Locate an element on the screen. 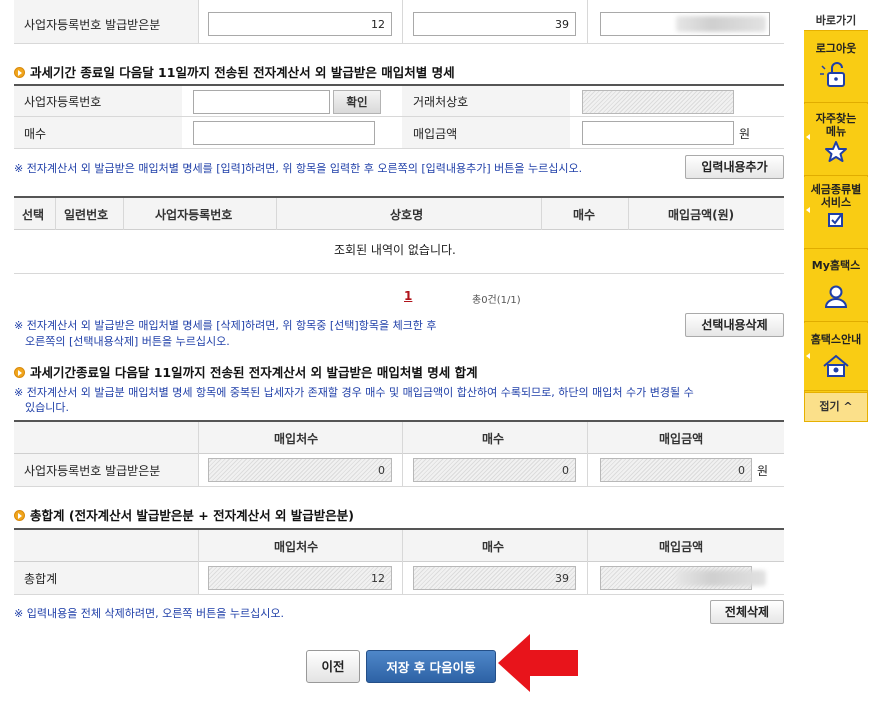 Image resolution: width=888 pixels, height=704 pixels. sidebar-item-my-hometax: My홈택스 is located at coordinates (836, 286).